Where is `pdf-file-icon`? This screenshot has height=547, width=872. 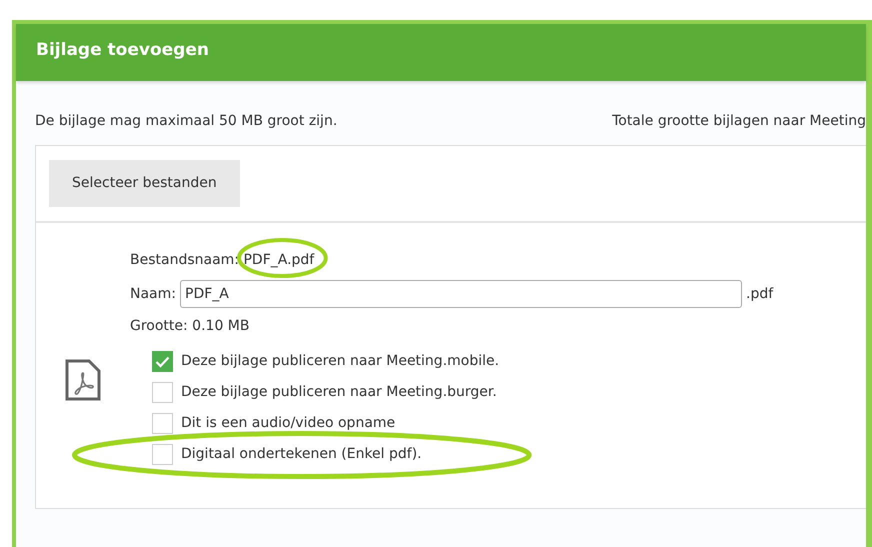 pdf-file-icon is located at coordinates (83, 380).